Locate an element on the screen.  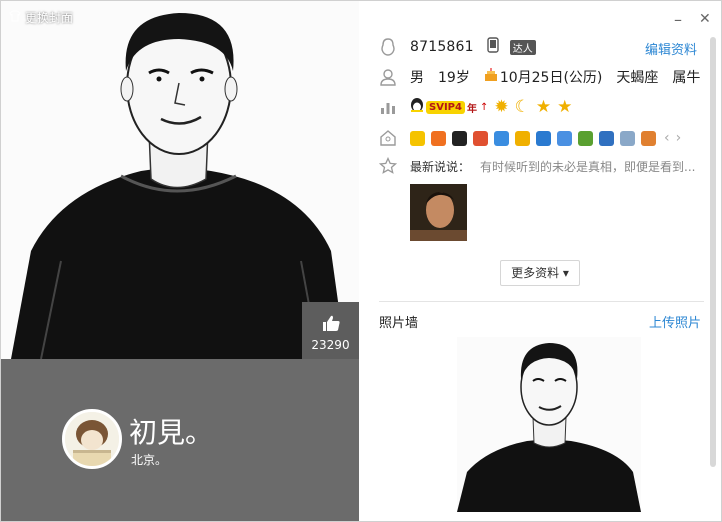
minimize-button: – is located at coordinates (678, 19).